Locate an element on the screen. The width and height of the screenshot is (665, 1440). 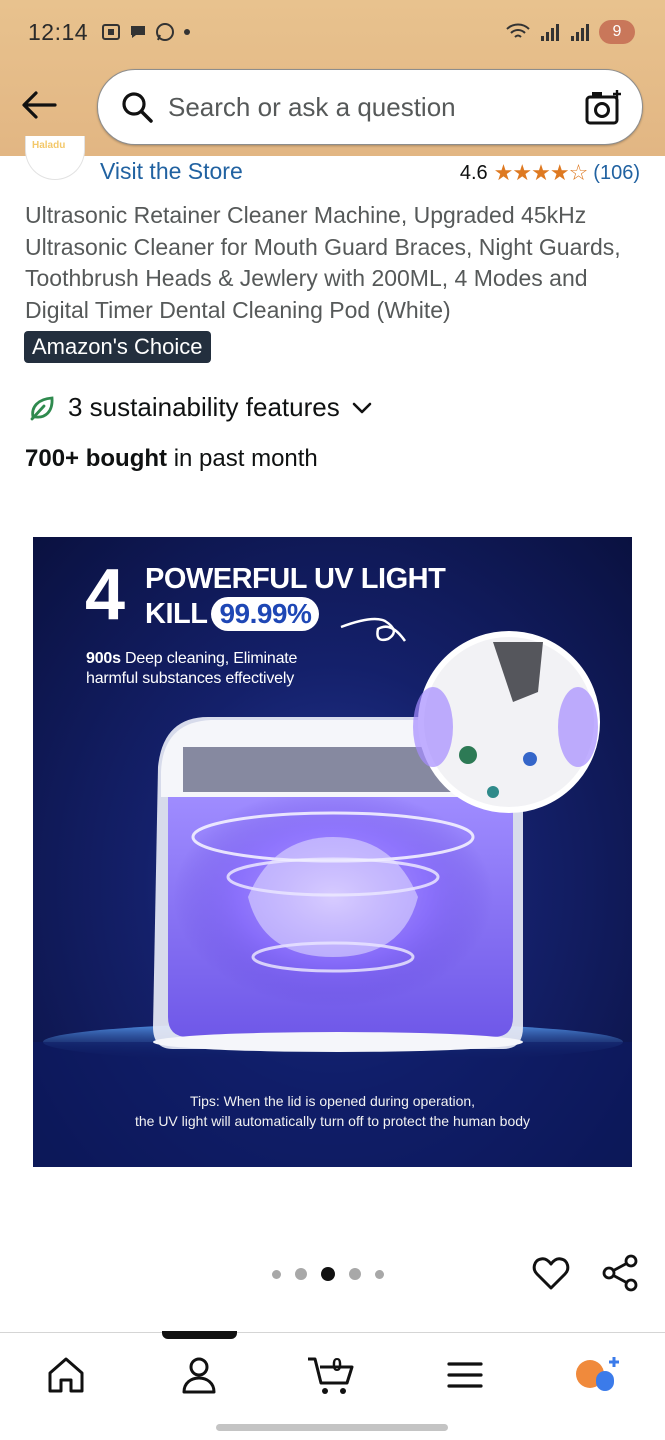
wifi-icon is located at coordinates (518, 30).